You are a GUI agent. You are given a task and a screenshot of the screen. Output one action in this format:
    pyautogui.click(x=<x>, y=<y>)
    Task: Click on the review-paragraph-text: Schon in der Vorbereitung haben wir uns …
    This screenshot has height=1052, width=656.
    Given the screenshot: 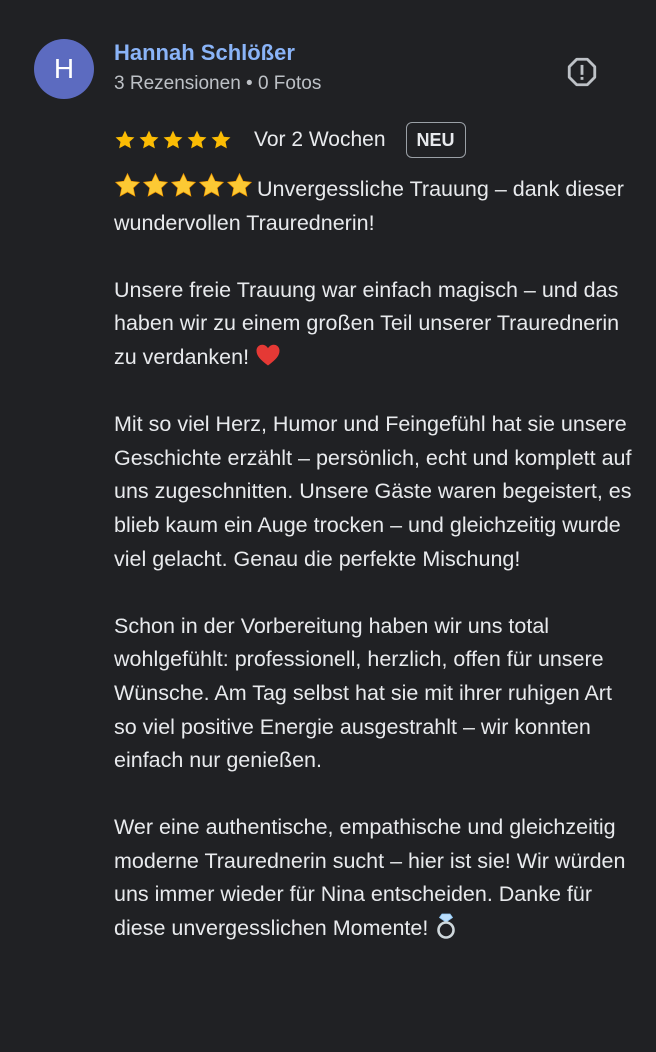 What is the action you would take?
    pyautogui.click(x=363, y=693)
    